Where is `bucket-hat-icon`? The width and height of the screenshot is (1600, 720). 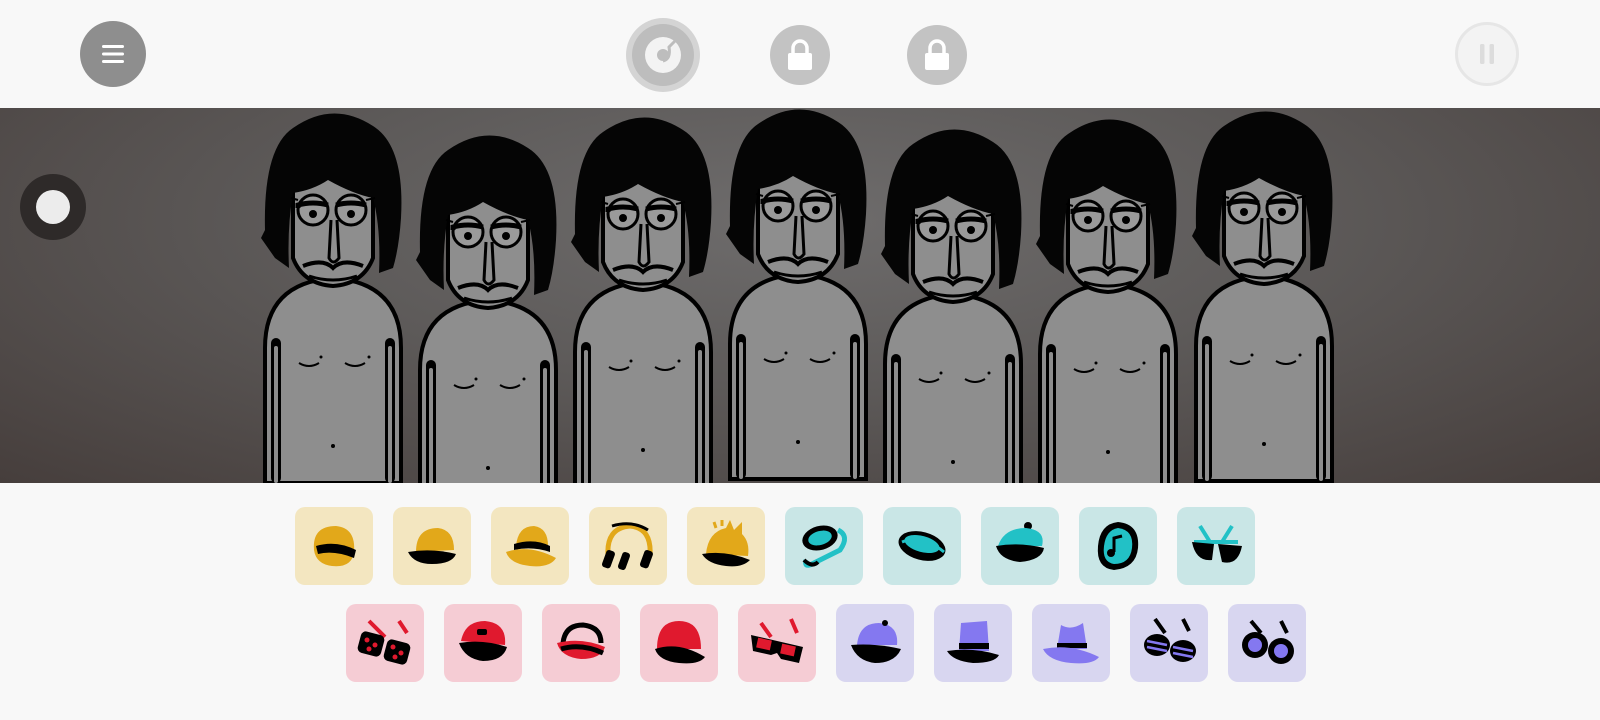 bucket-hat-icon is located at coordinates (531, 546).